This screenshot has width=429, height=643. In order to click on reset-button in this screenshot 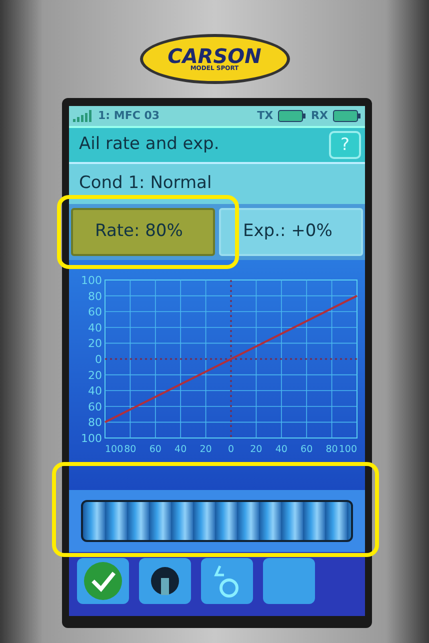, I will do `click(227, 581)`.